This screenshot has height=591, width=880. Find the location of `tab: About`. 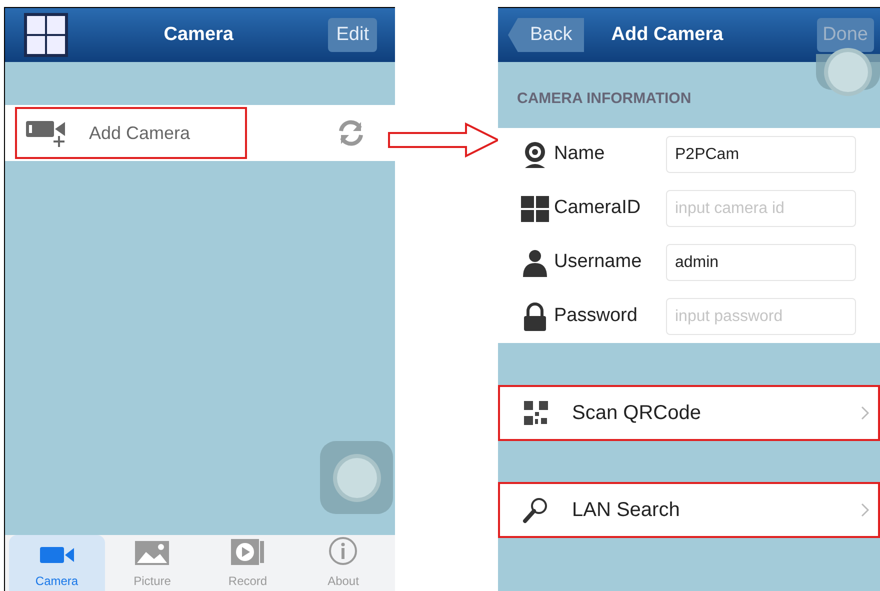

tab: About is located at coordinates (343, 563).